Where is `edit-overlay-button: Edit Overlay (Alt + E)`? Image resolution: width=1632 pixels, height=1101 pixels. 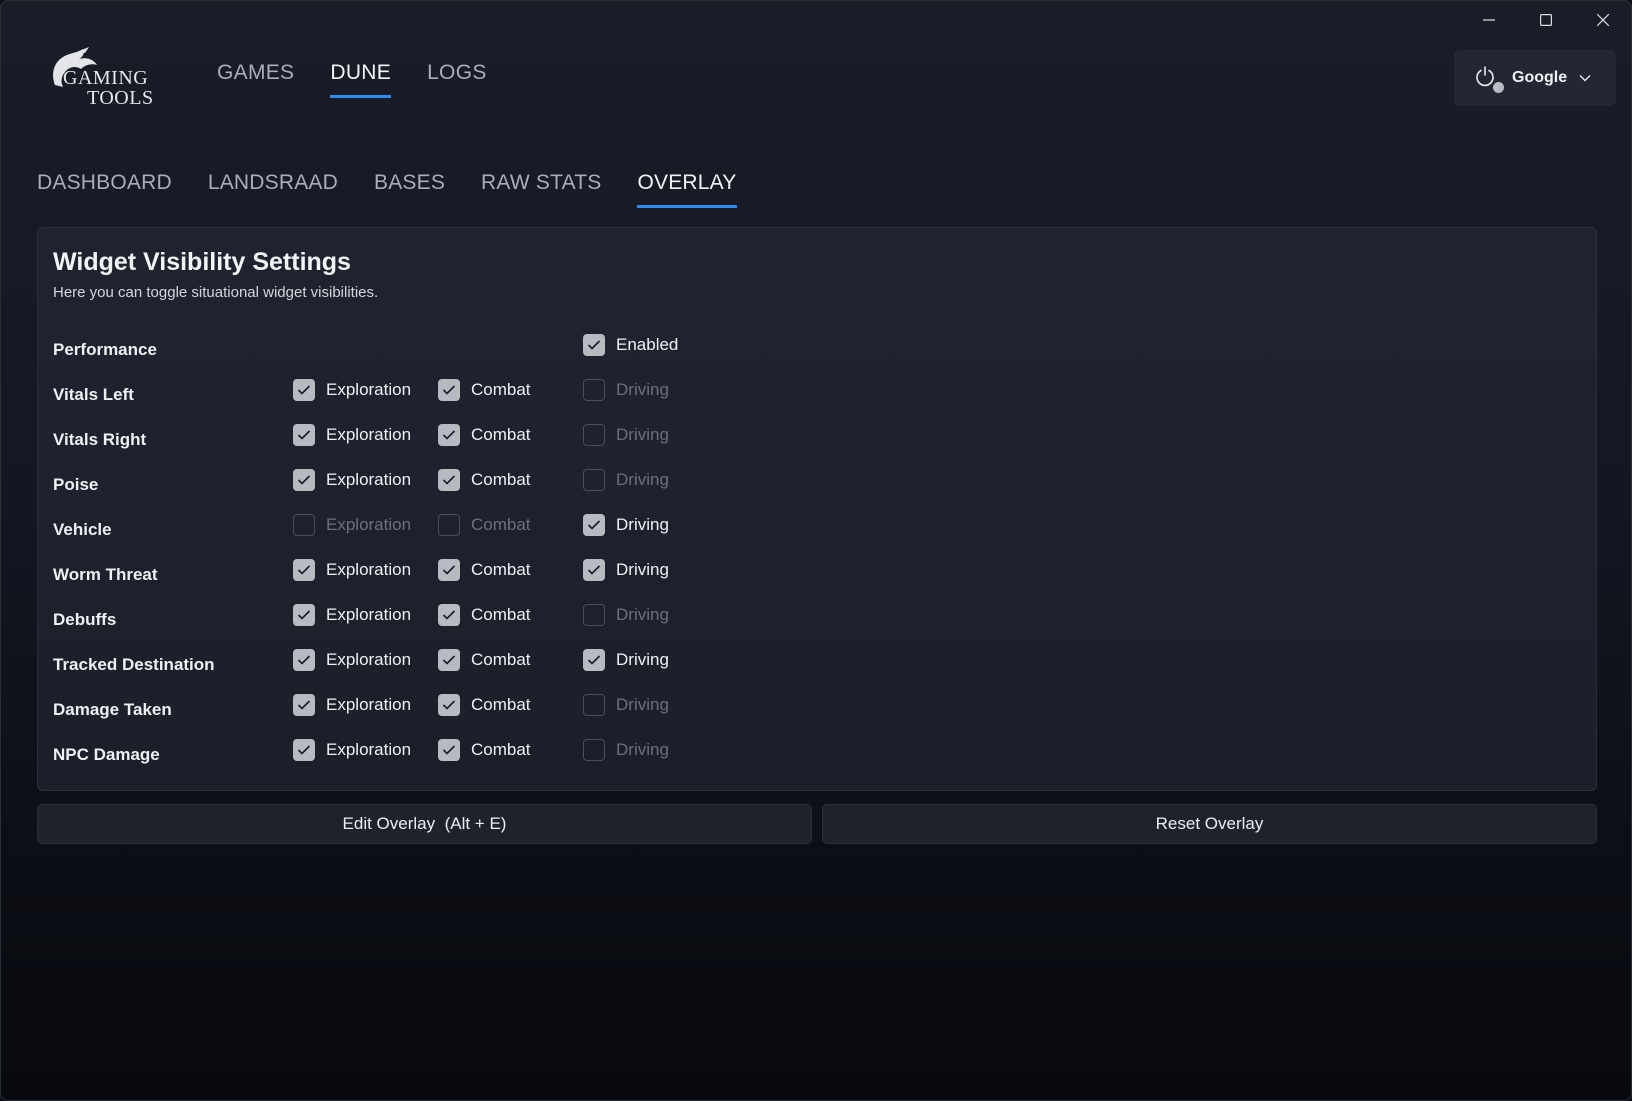 edit-overlay-button: Edit Overlay (Alt + E) is located at coordinates (424, 824).